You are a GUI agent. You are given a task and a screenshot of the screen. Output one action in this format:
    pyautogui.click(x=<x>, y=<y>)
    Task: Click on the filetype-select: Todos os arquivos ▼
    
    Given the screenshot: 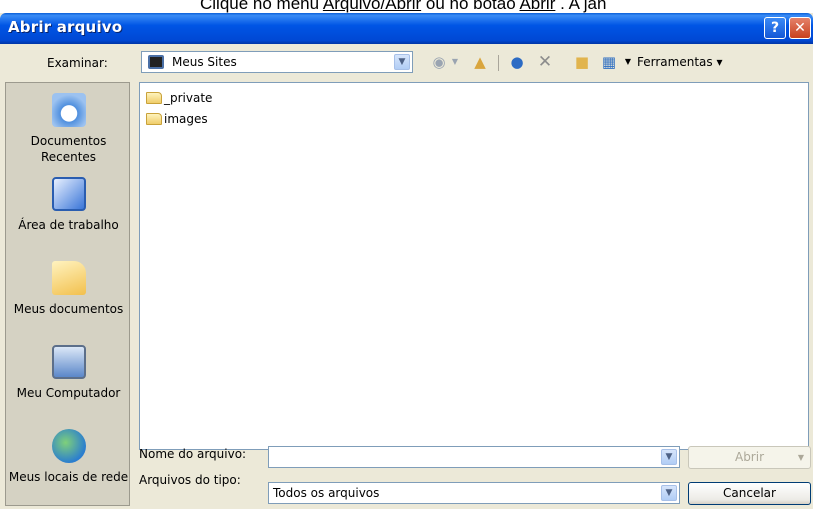 What is the action you would take?
    pyautogui.click(x=474, y=493)
    